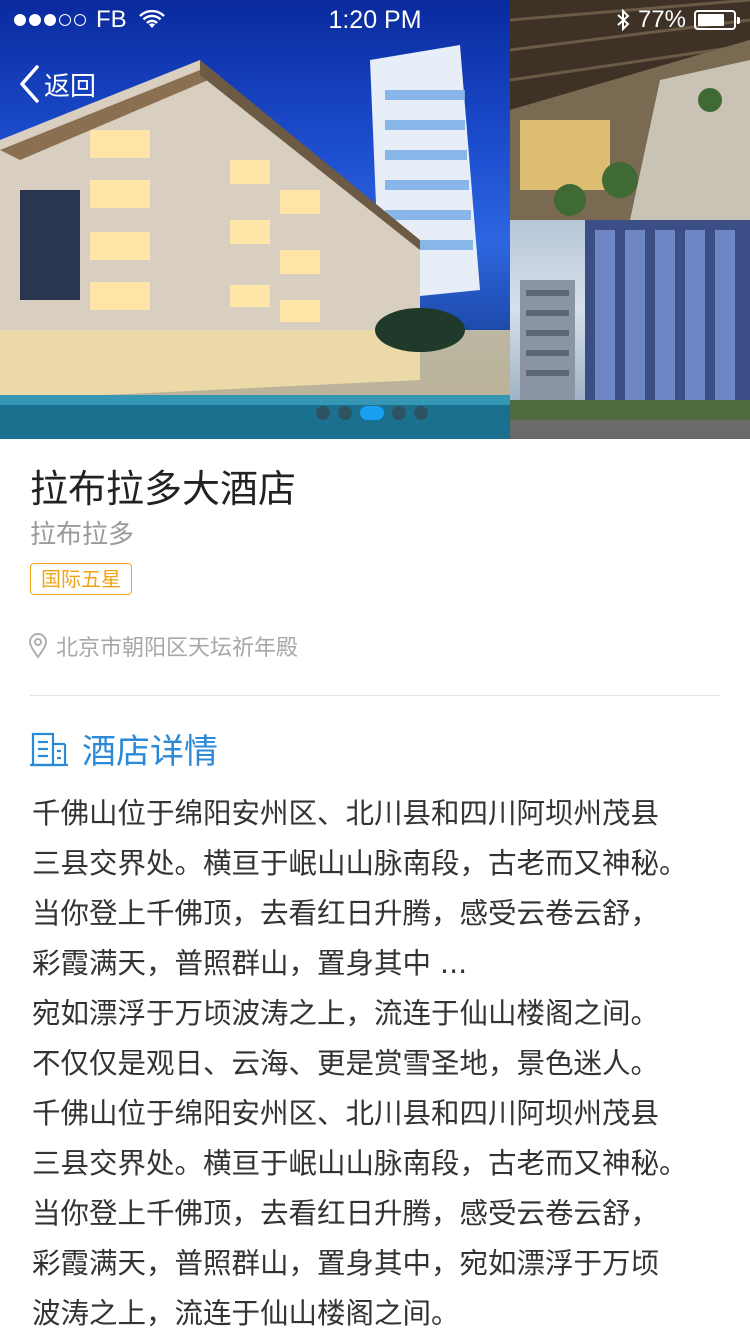 This screenshot has width=750, height=1339. I want to click on battery-icon, so click(717, 20).